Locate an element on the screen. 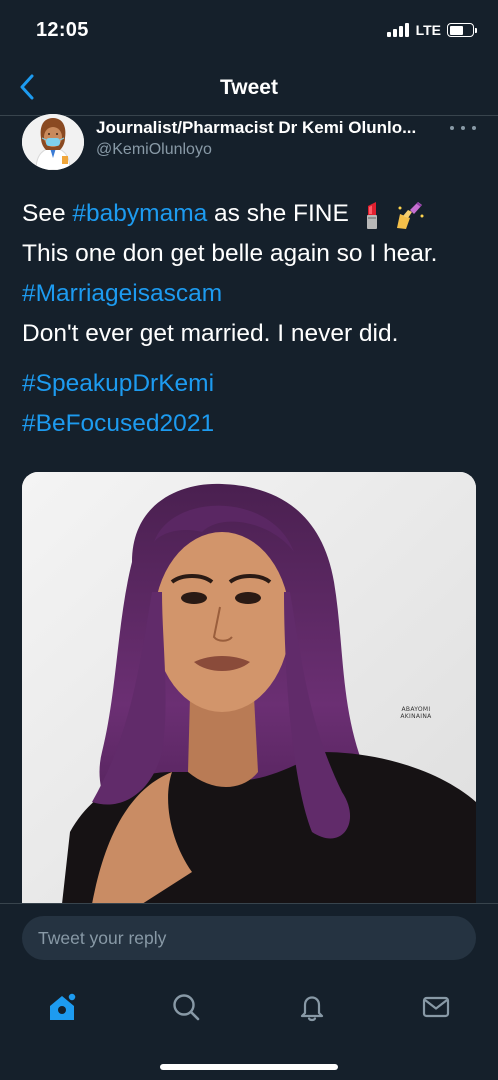  home-icon is located at coordinates (63, 1006).